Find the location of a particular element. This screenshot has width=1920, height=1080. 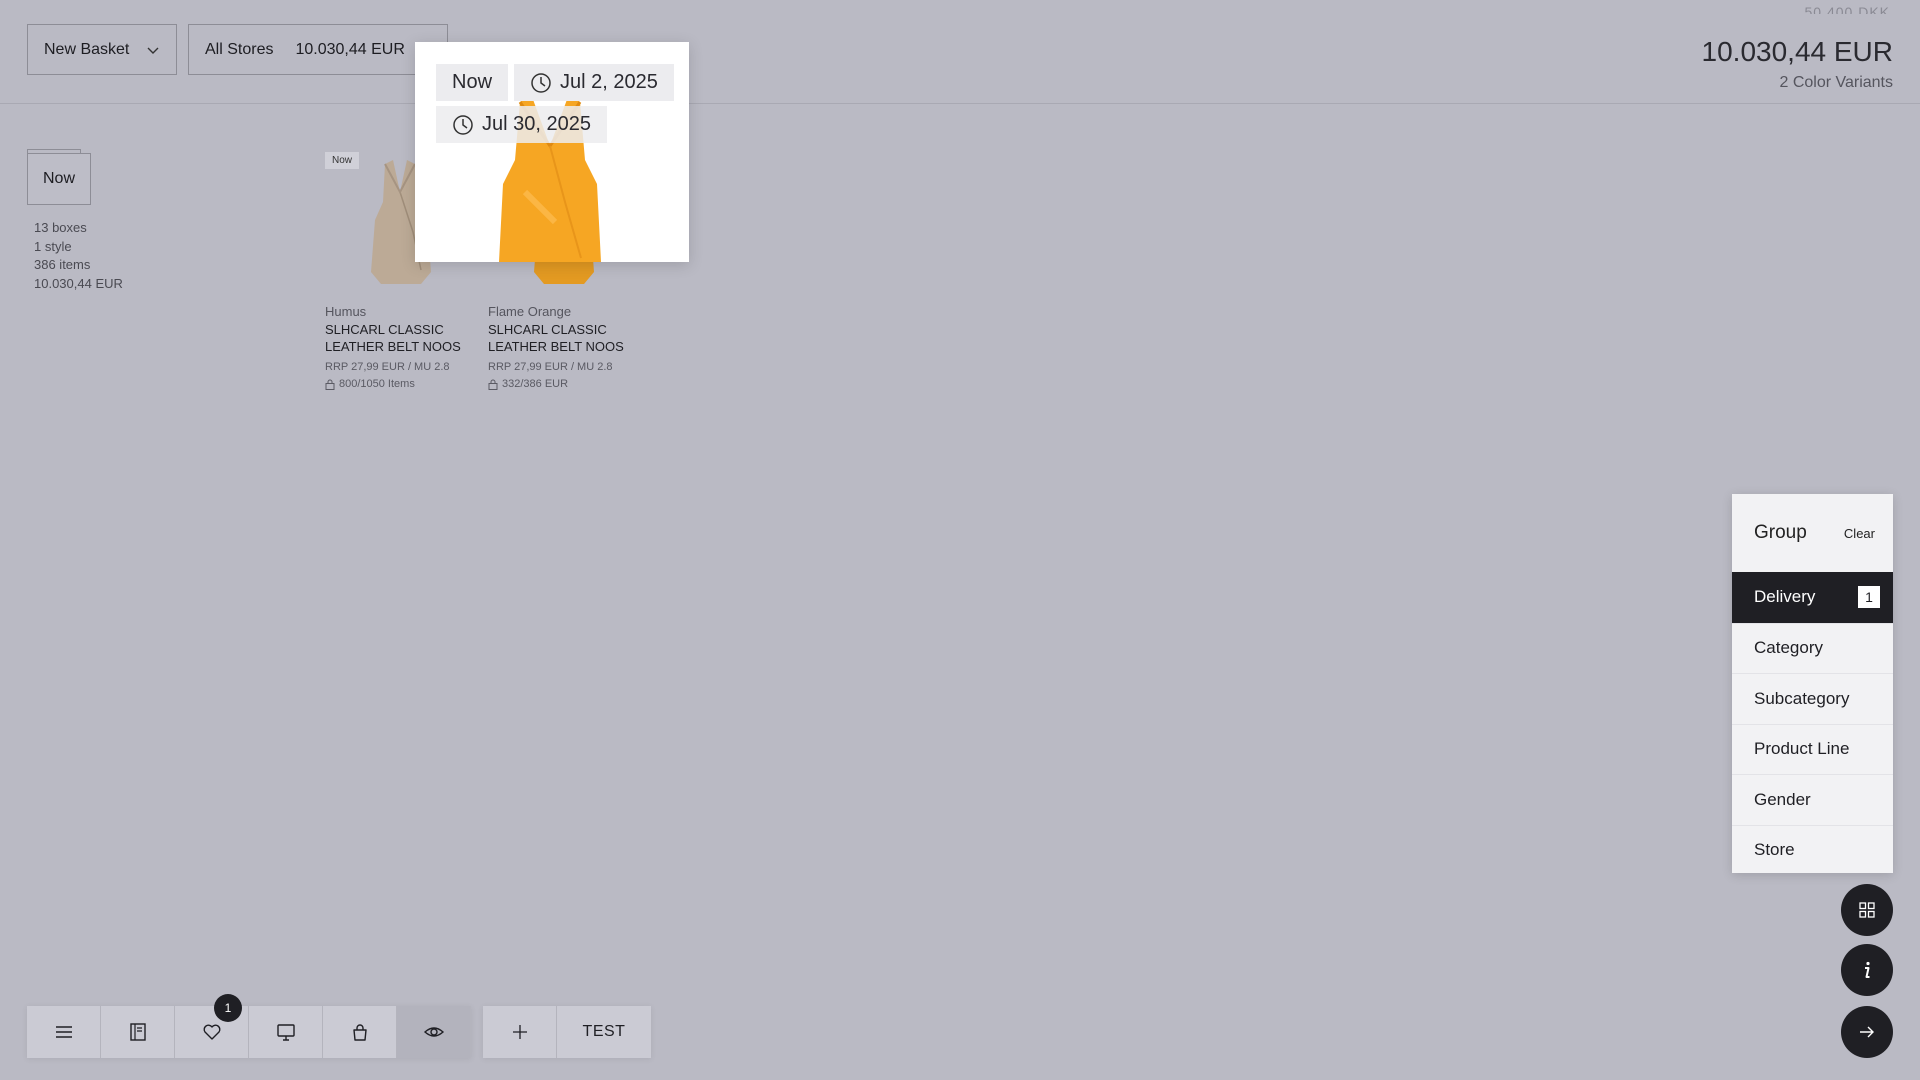

stores-amount: 10.030,44 EUR is located at coordinates (350, 49).